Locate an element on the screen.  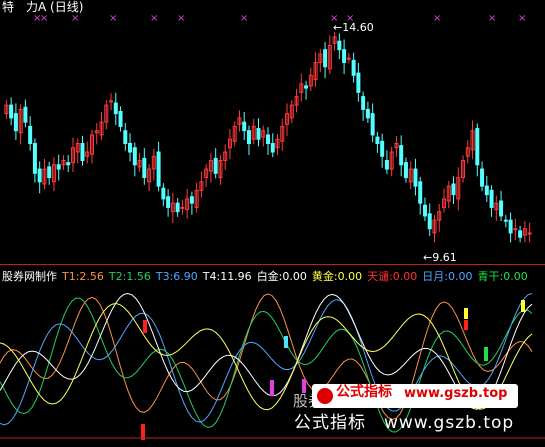
panel-separator is located at coordinates (272, 264).